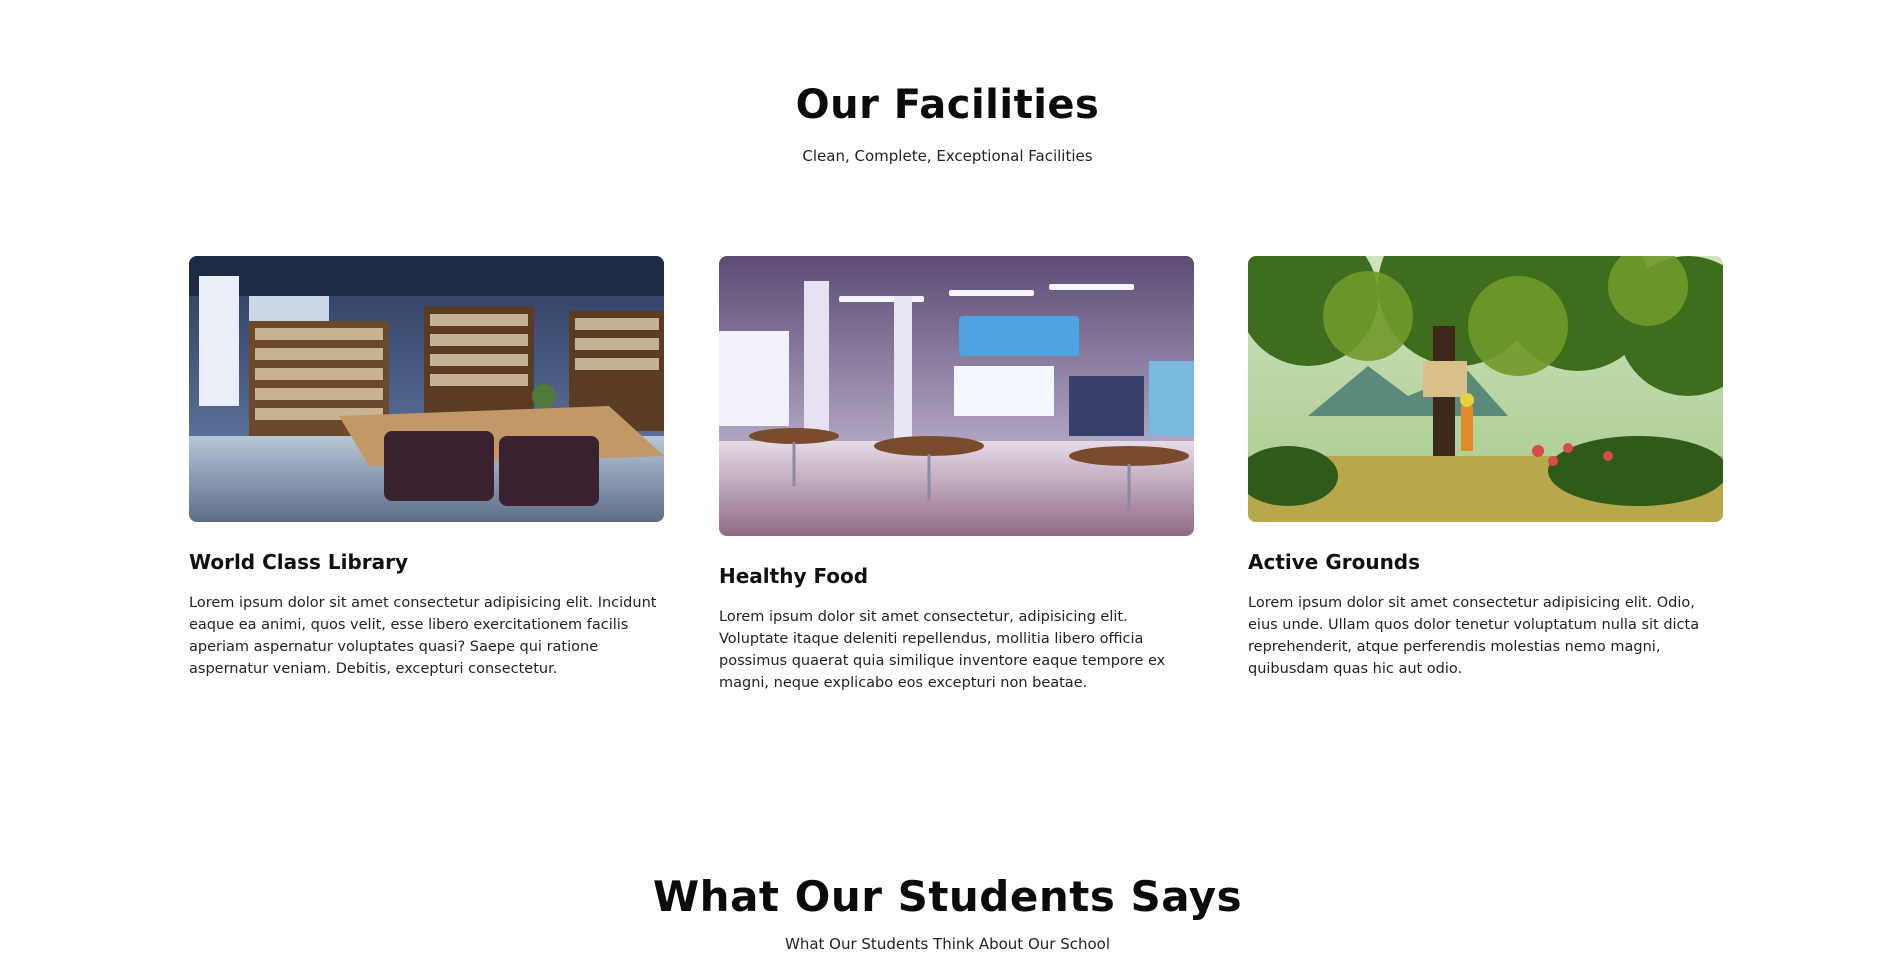  What do you see at coordinates (1334, 562) in the screenshot?
I see `card-title: Active Grounds` at bounding box center [1334, 562].